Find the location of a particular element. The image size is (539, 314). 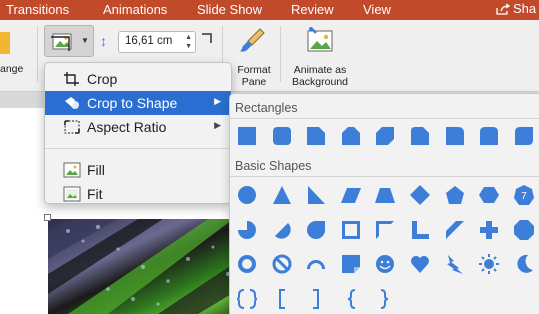

corner-icon is located at coordinates (207, 38).